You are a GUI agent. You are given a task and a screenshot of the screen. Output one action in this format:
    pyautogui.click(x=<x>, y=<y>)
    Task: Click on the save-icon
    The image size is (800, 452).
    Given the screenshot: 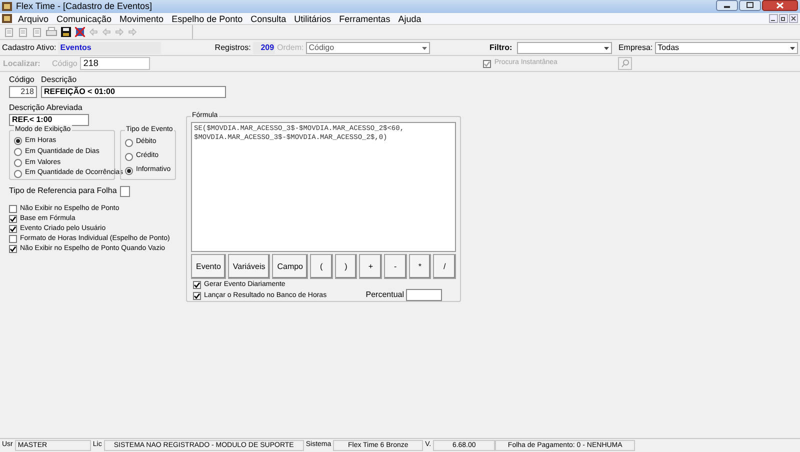 What is the action you would take?
    pyautogui.click(x=66, y=32)
    